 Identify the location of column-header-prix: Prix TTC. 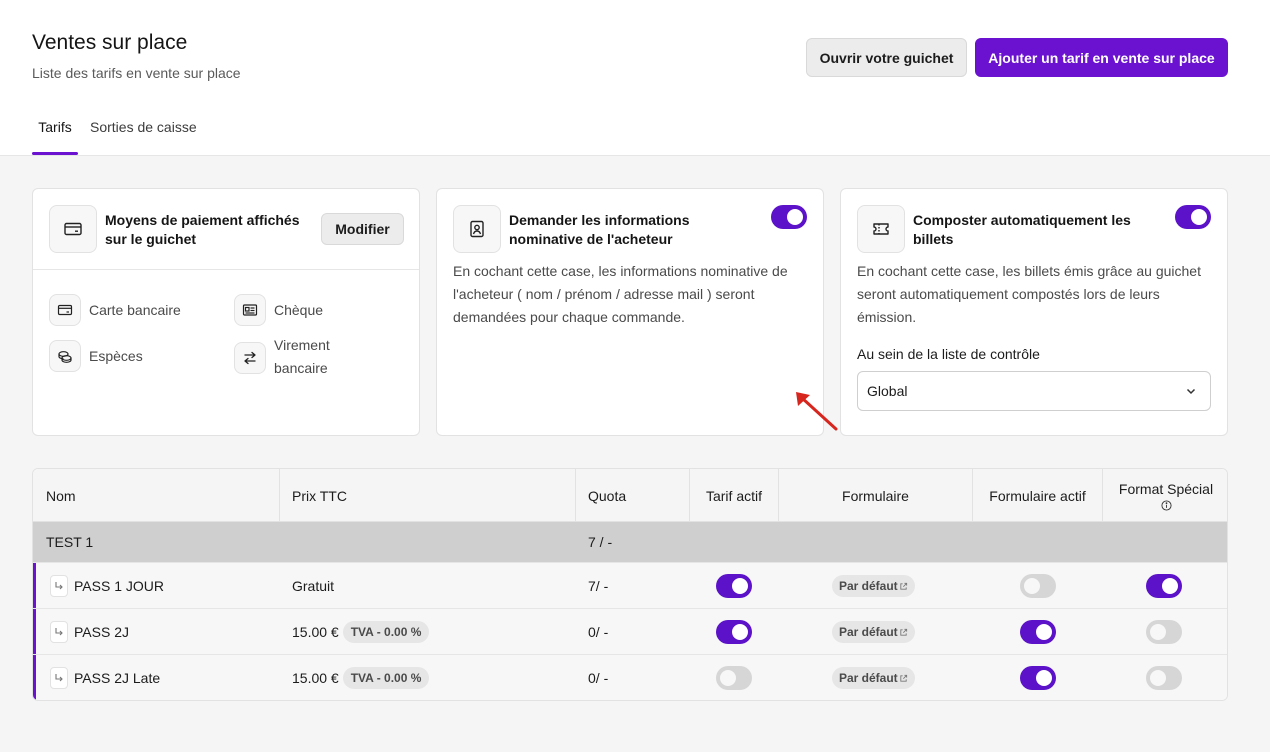
(428, 495).